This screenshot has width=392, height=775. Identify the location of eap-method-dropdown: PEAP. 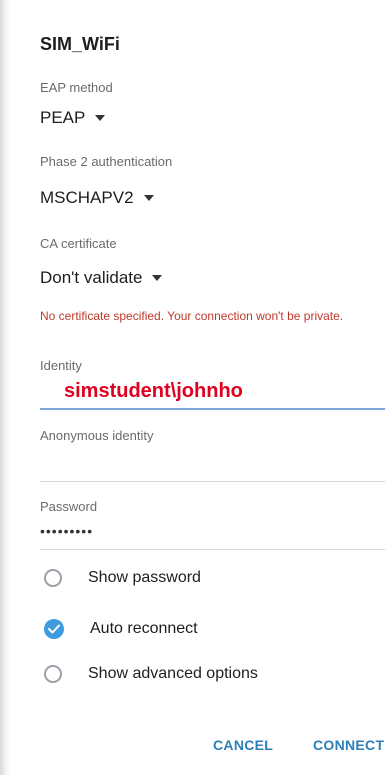
(73, 118).